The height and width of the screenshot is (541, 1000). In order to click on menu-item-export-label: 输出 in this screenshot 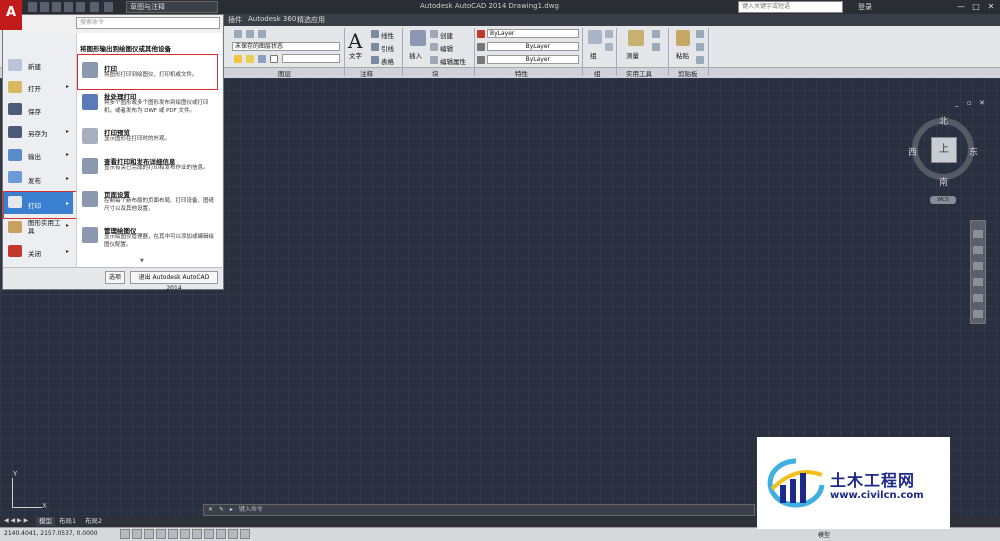, I will do `click(34, 156)`.